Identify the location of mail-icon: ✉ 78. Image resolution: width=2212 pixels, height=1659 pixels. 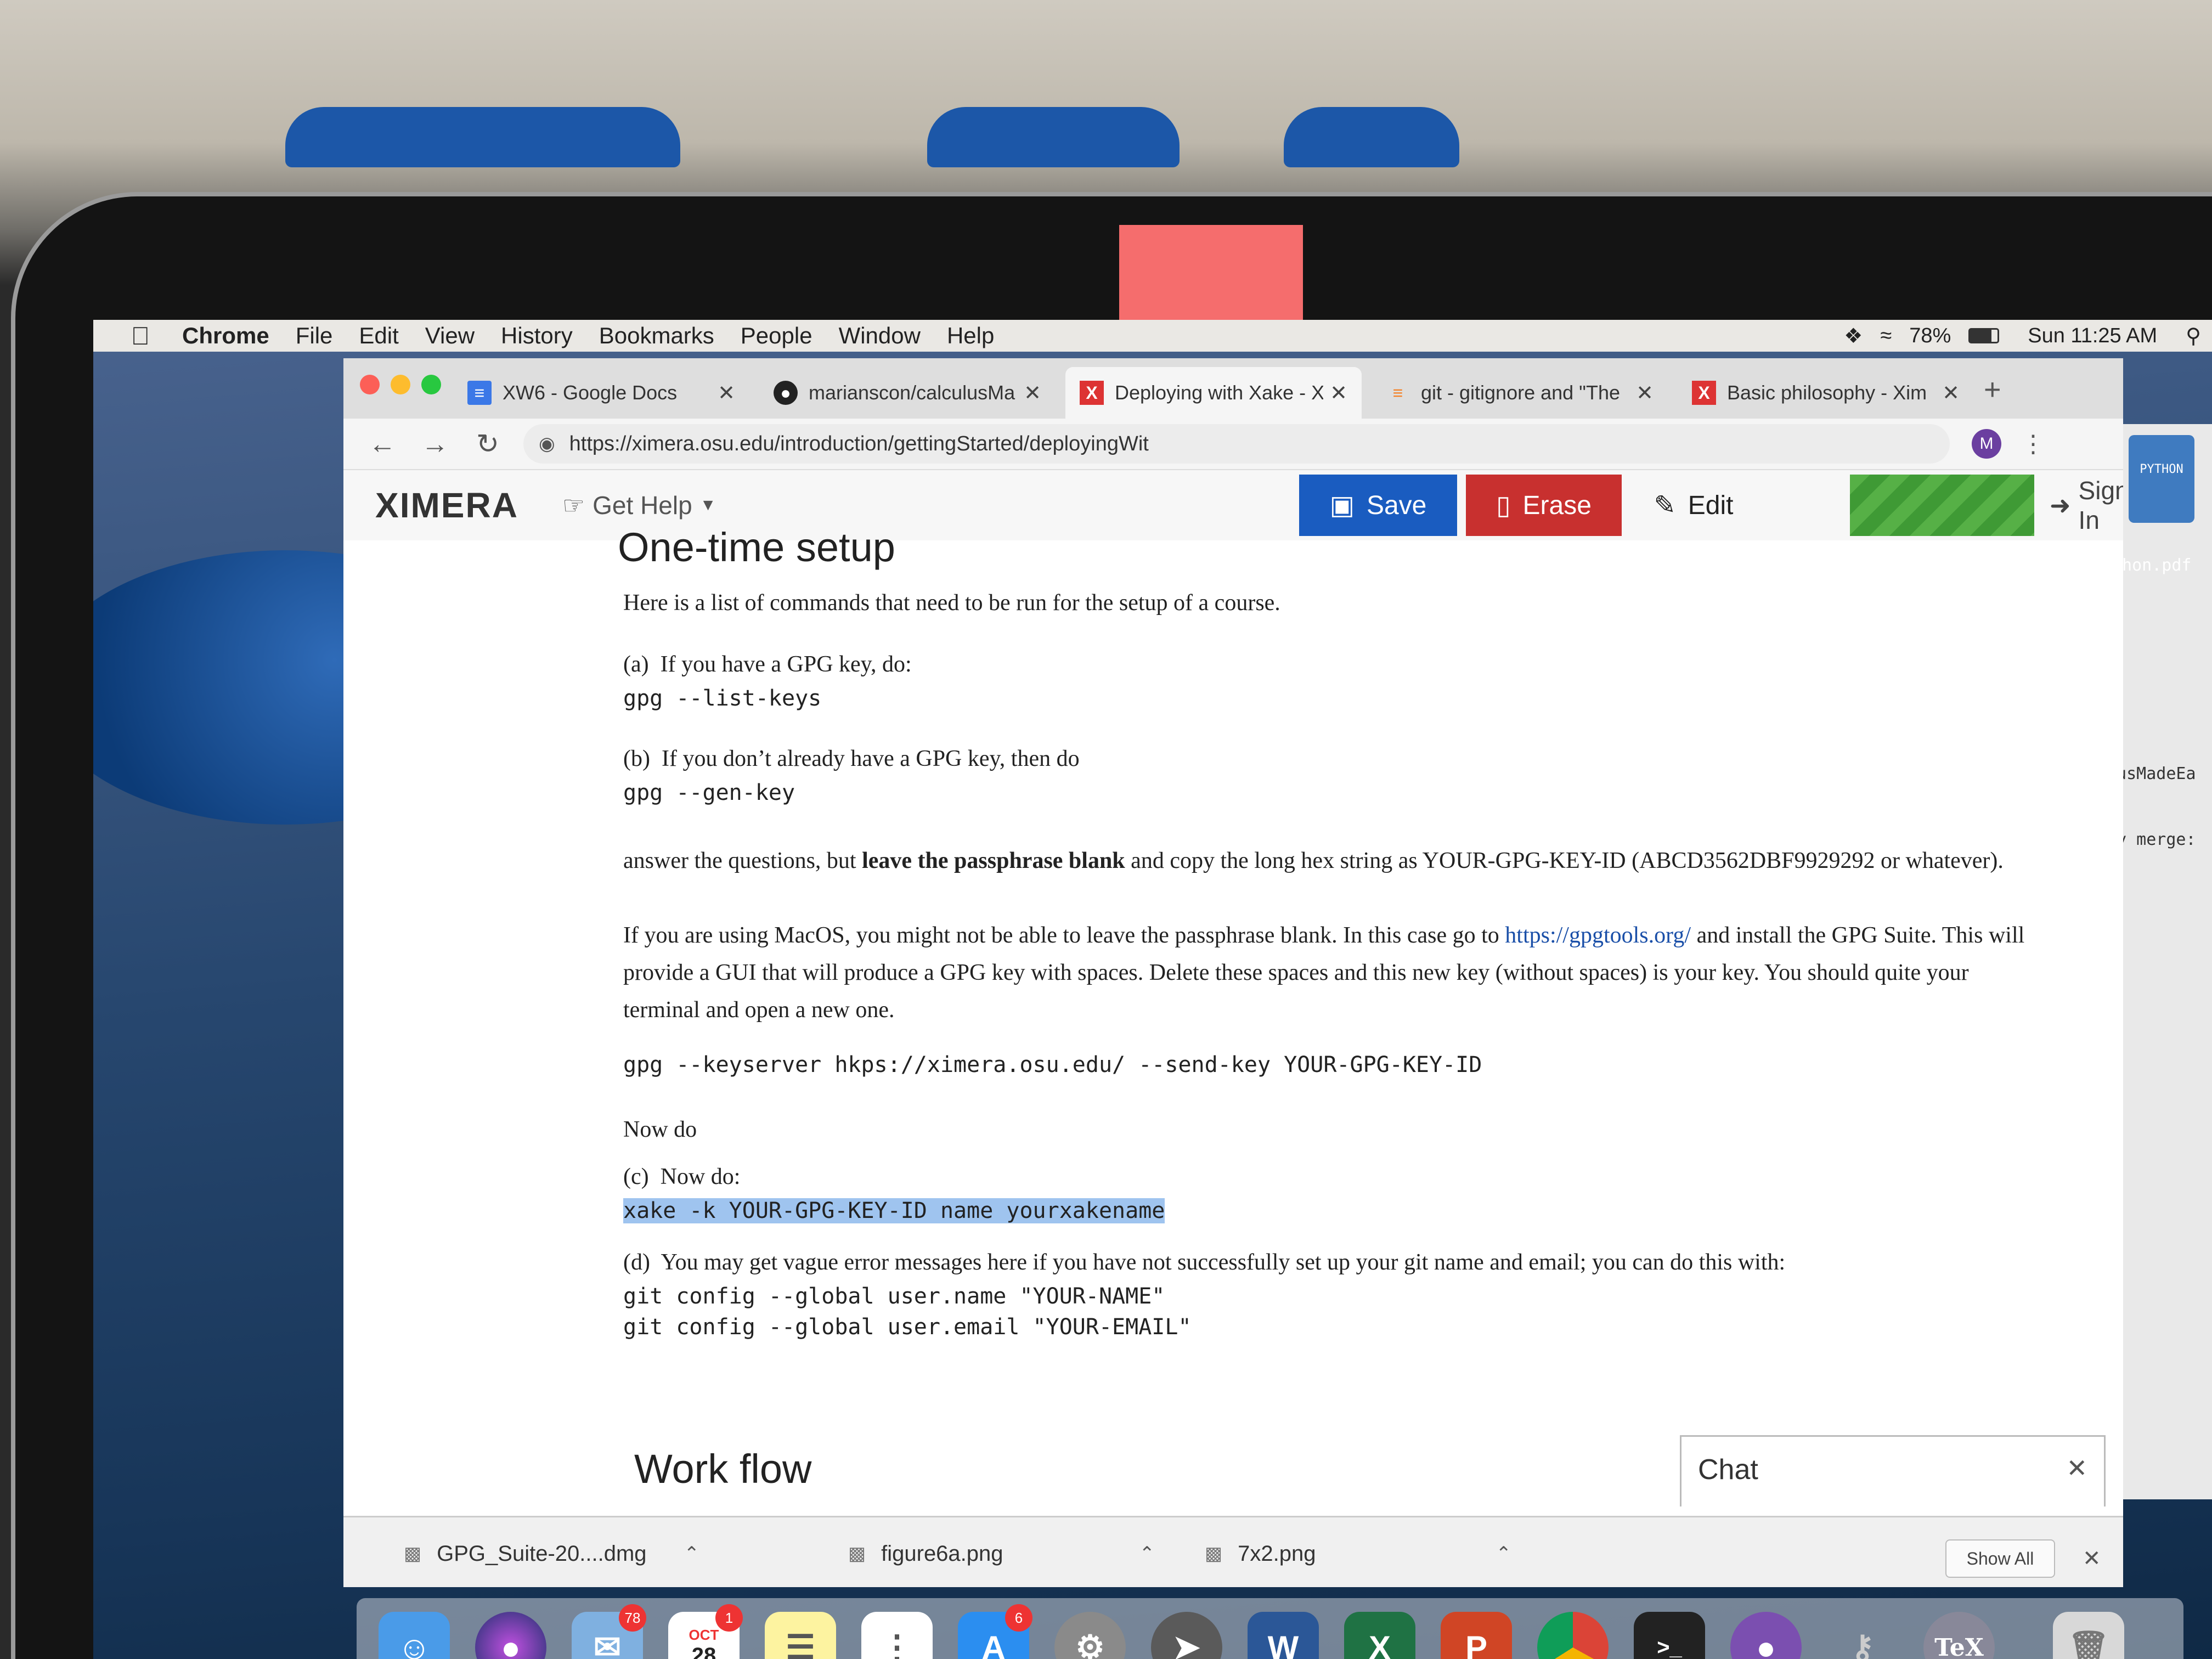
(609, 1631).